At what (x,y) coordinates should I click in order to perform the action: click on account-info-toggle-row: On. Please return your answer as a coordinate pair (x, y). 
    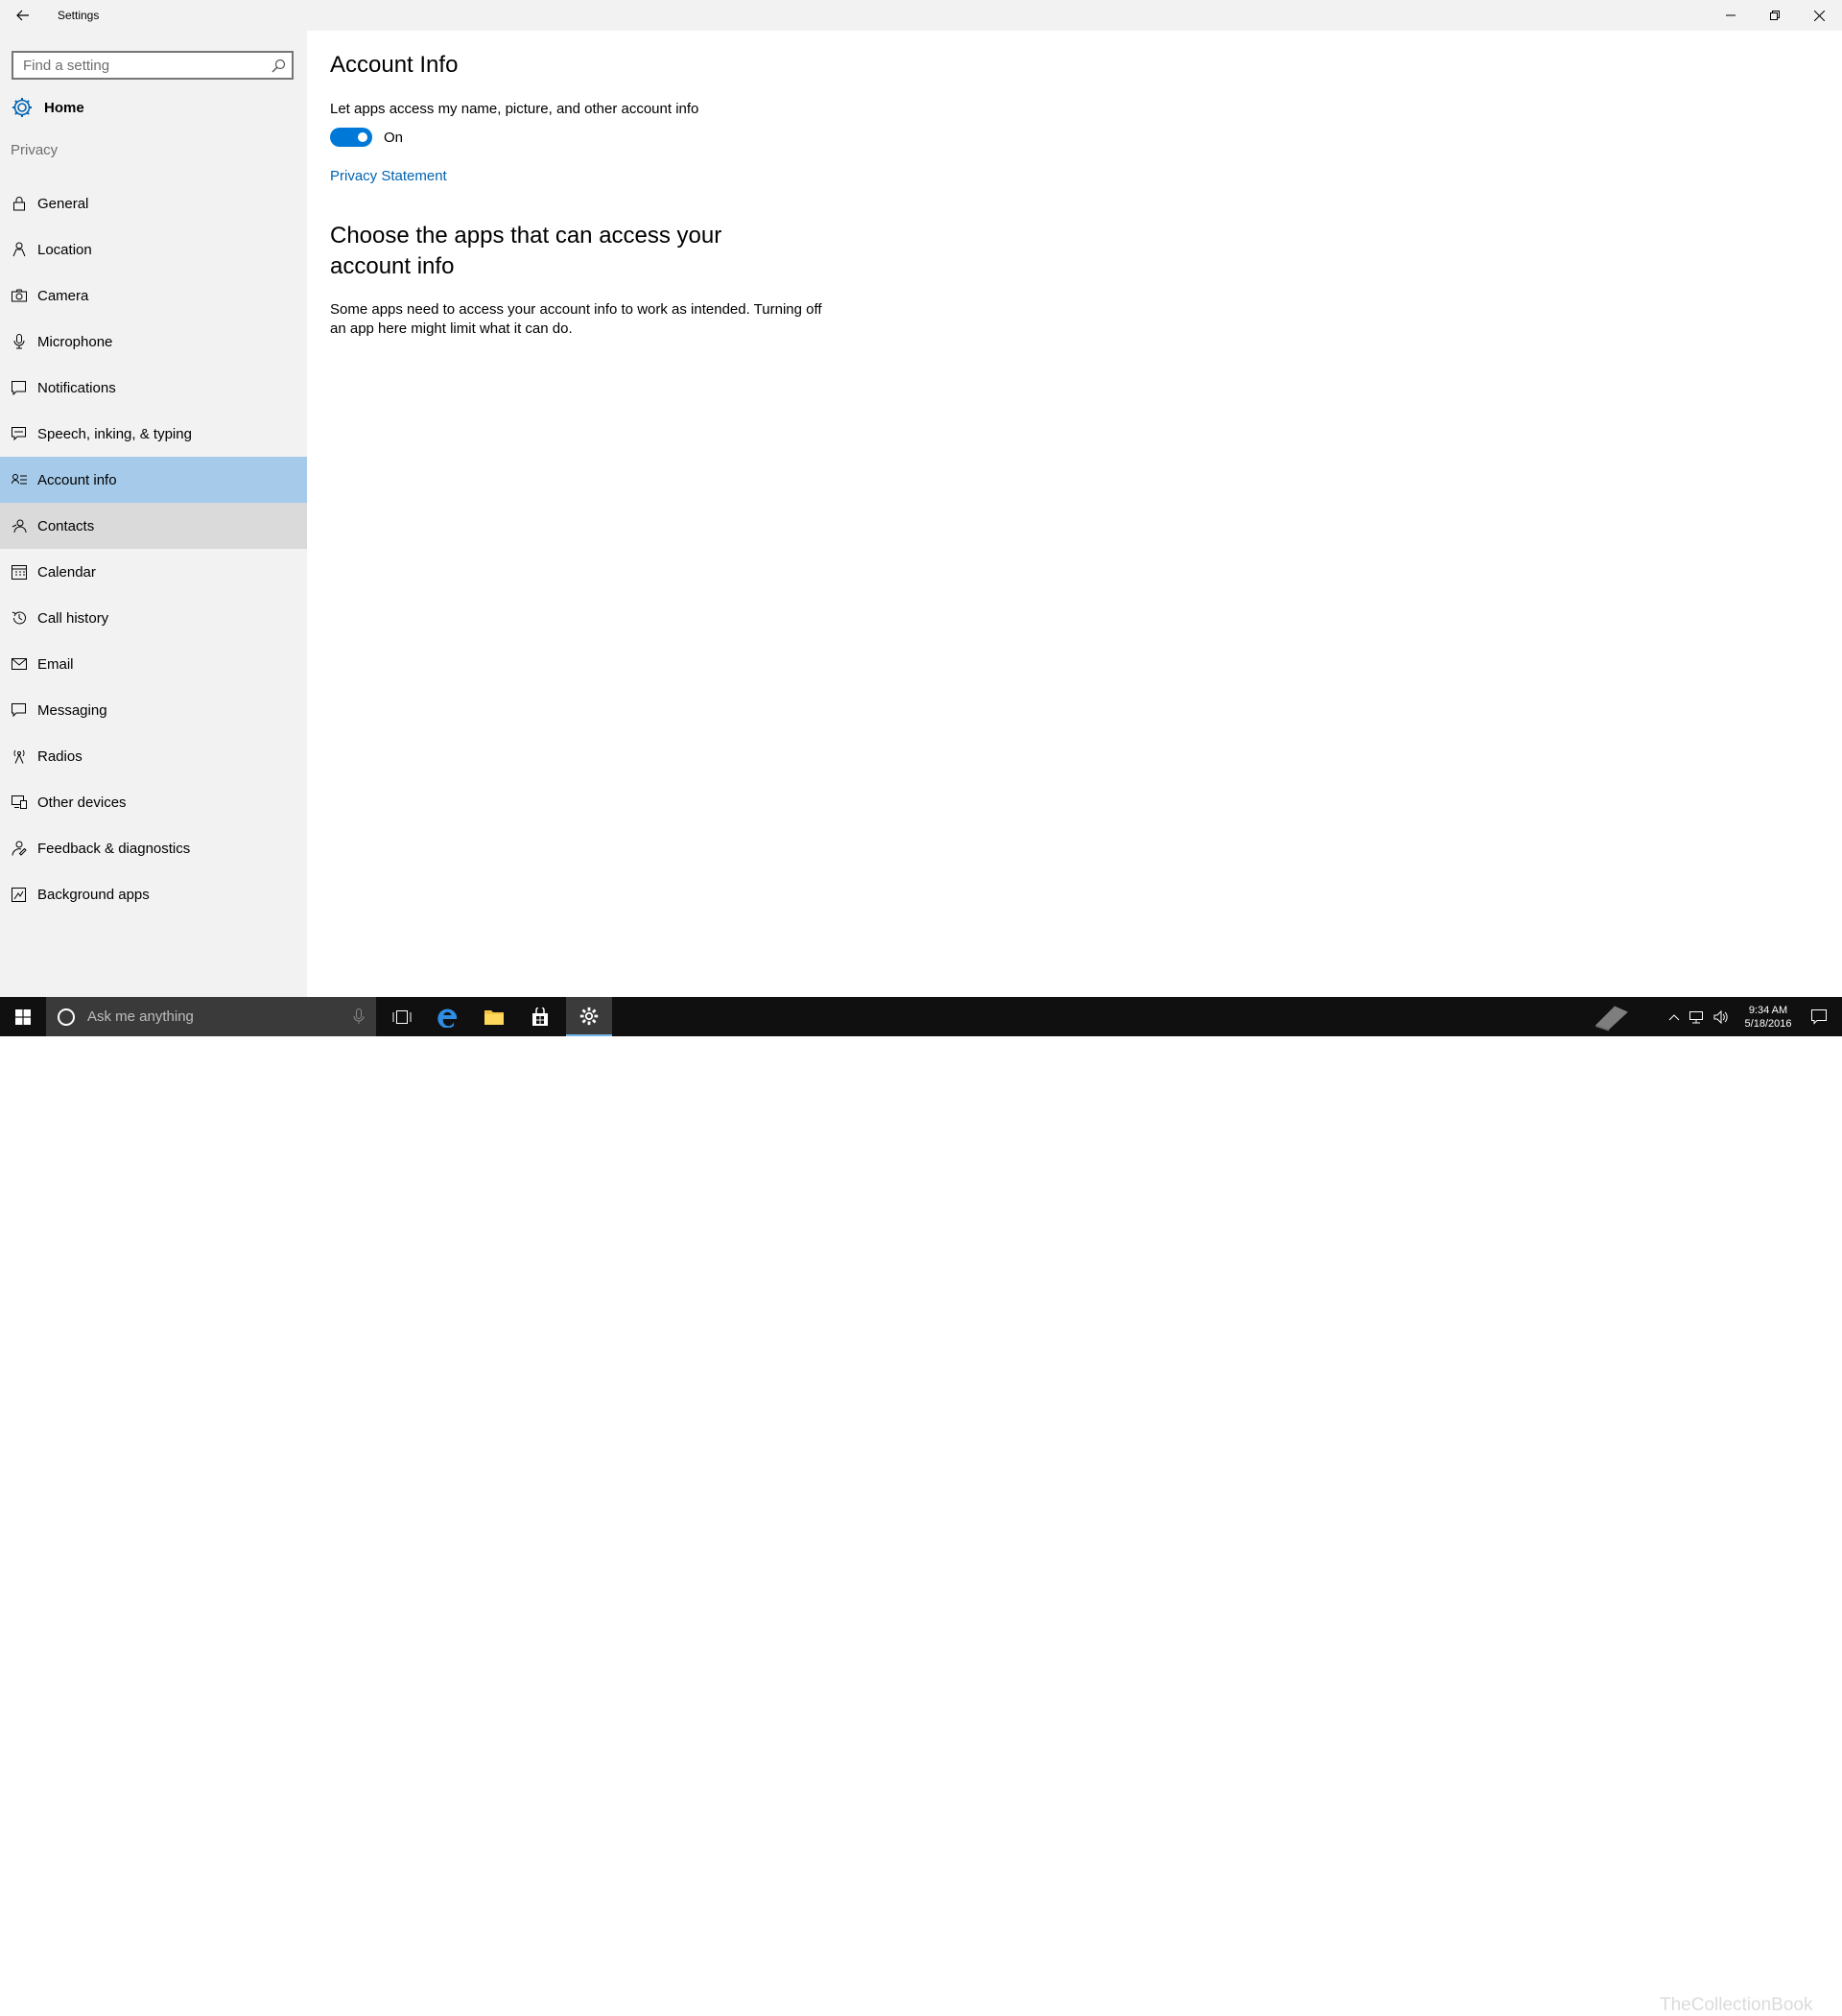
    Looking at the image, I should click on (366, 137).